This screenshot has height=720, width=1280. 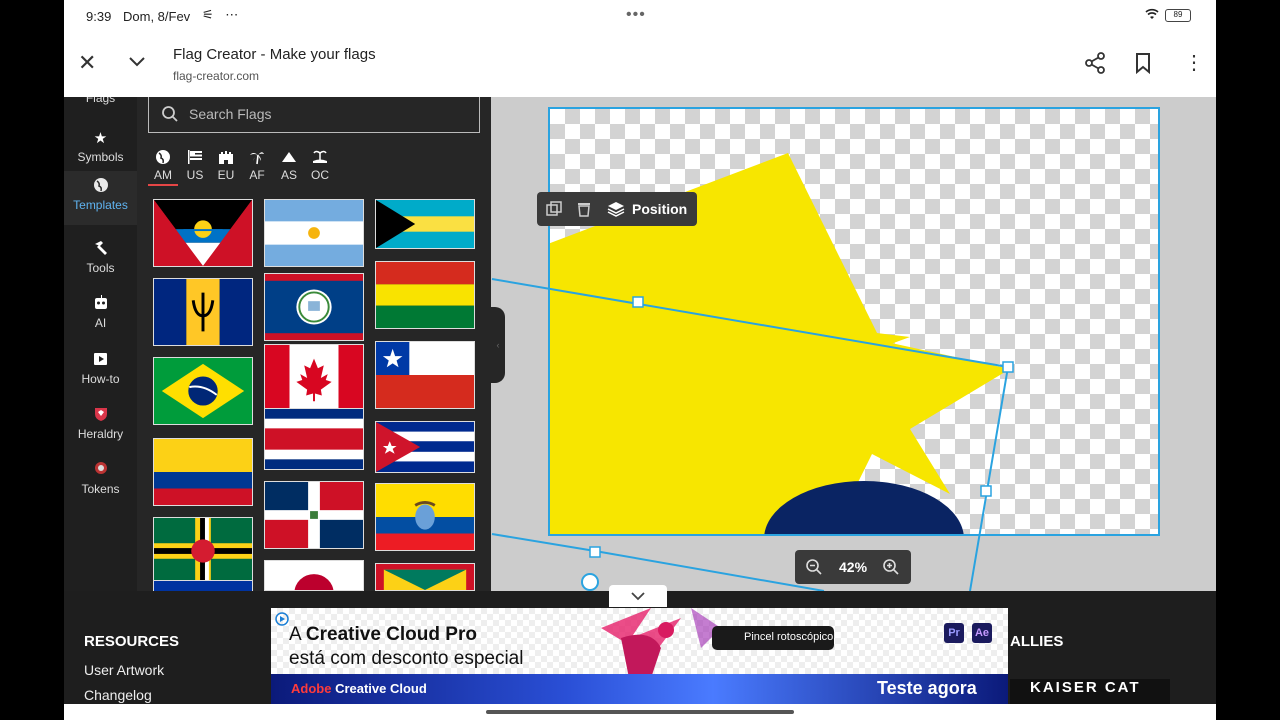 What do you see at coordinates (590, 582) in the screenshot?
I see `rotate-handle-icon` at bounding box center [590, 582].